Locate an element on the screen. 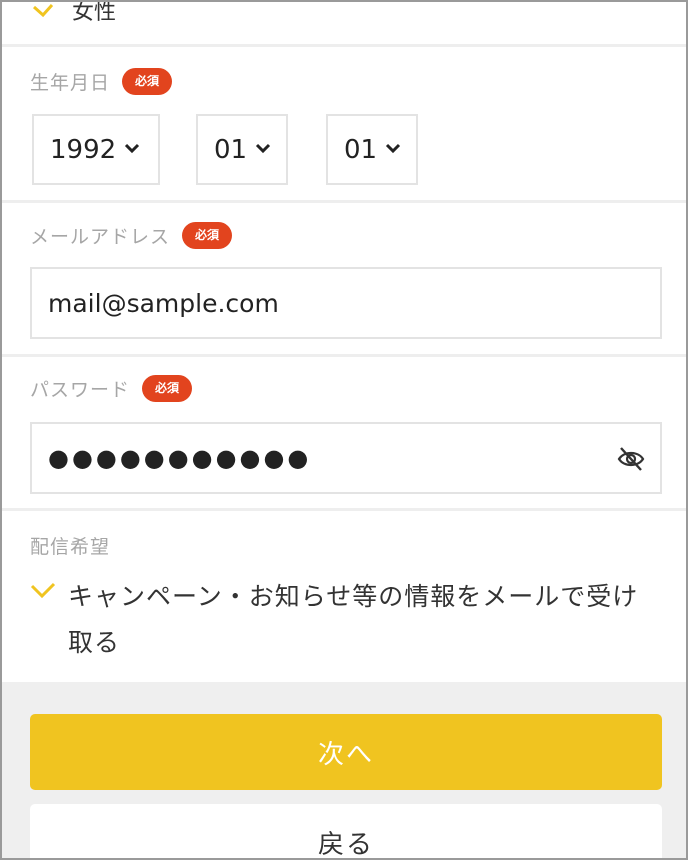 Image resolution: width=688 pixels, height=860 pixels. gender-option-label: 女性 is located at coordinates (94, 12).